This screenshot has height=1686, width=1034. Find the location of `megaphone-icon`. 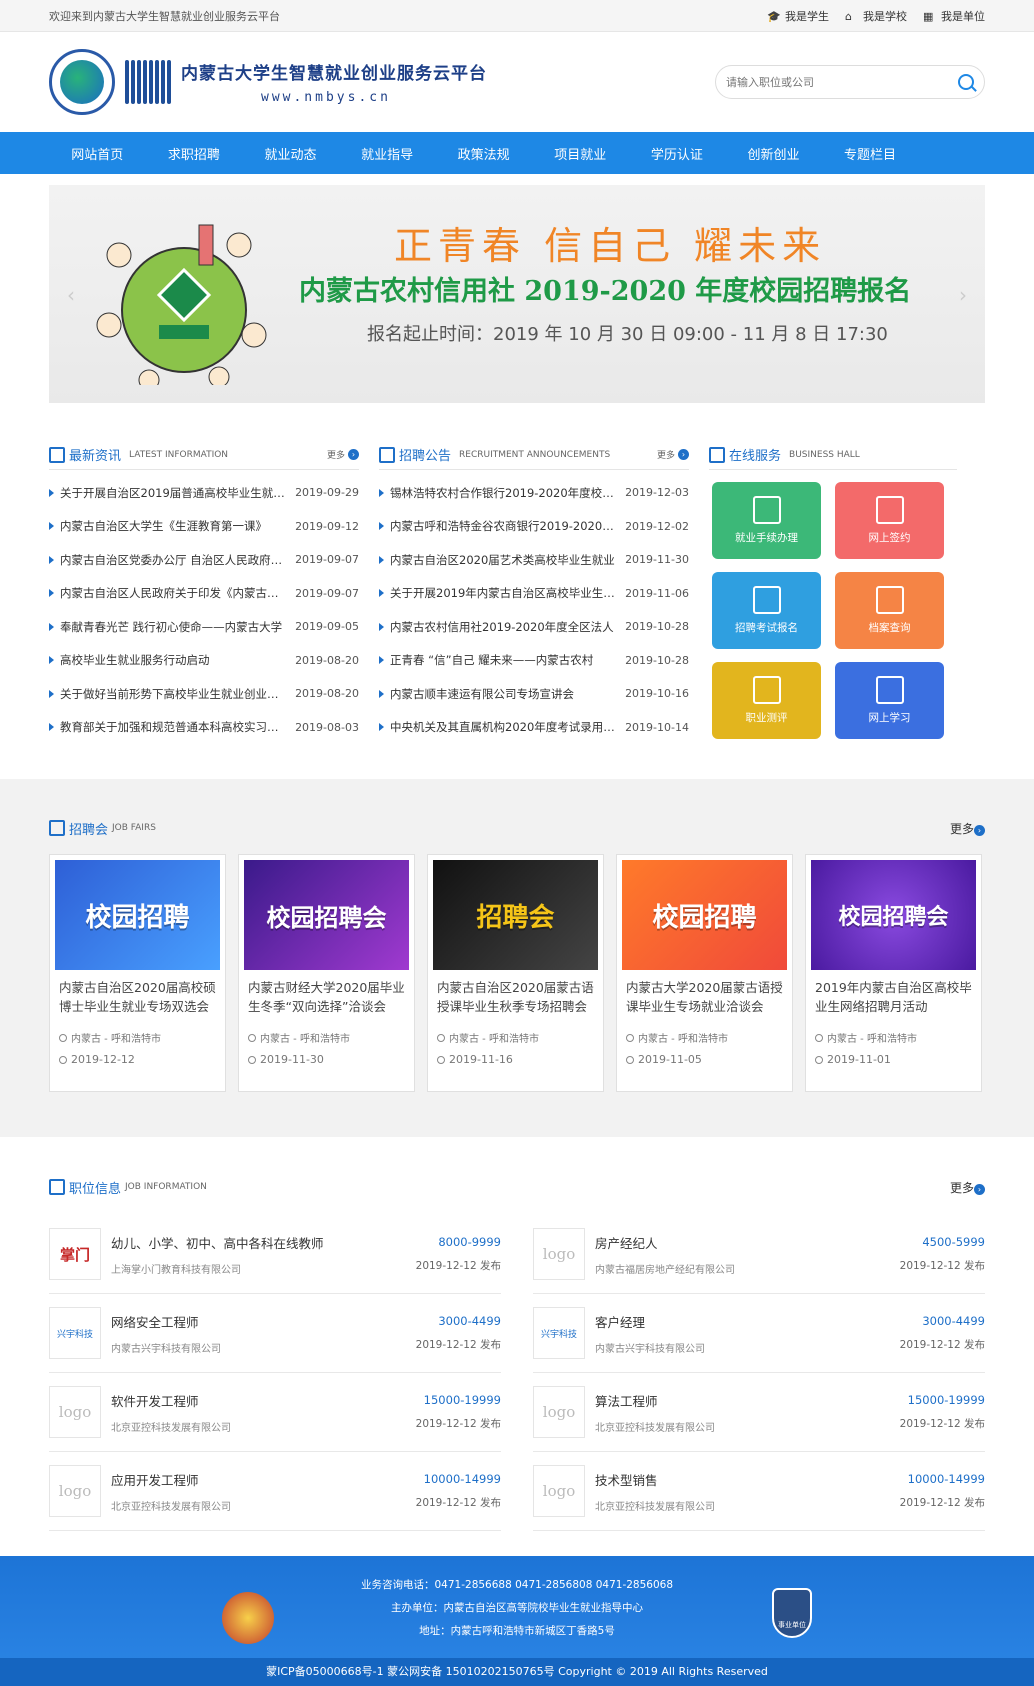

megaphone-icon is located at coordinates (387, 454).